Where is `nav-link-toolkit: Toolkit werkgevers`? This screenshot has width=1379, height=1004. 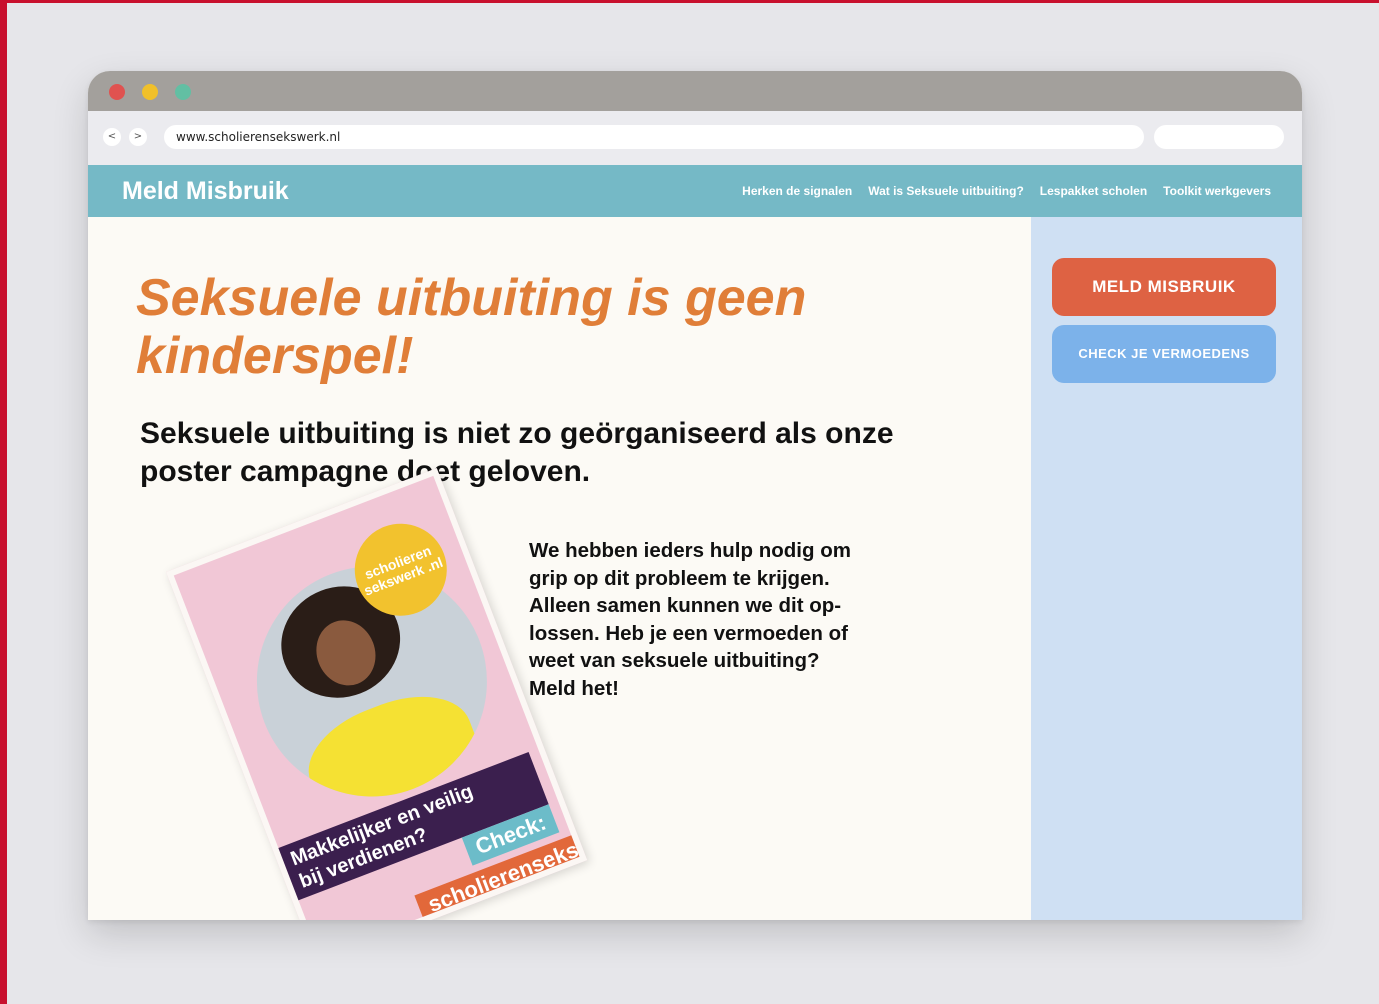
nav-link-toolkit: Toolkit werkgevers is located at coordinates (1217, 191).